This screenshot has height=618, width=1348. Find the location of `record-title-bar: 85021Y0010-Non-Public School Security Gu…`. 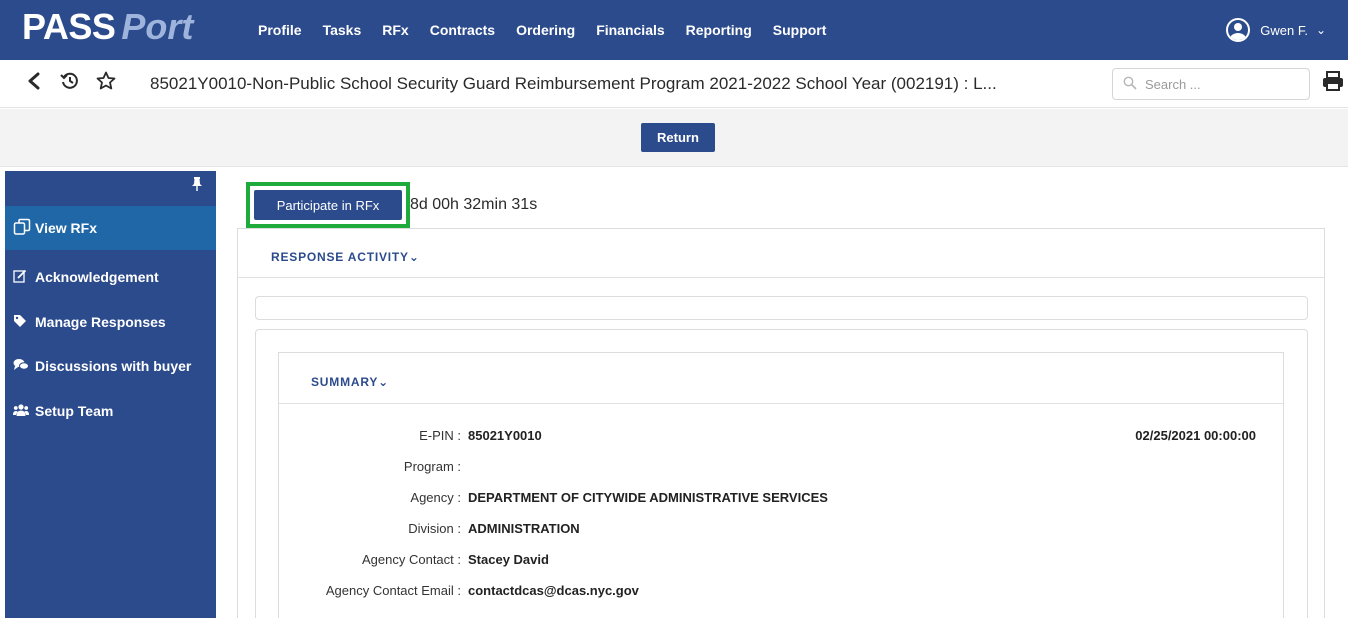

record-title-bar: 85021Y0010-Non-Public School Security Gu… is located at coordinates (674, 84).